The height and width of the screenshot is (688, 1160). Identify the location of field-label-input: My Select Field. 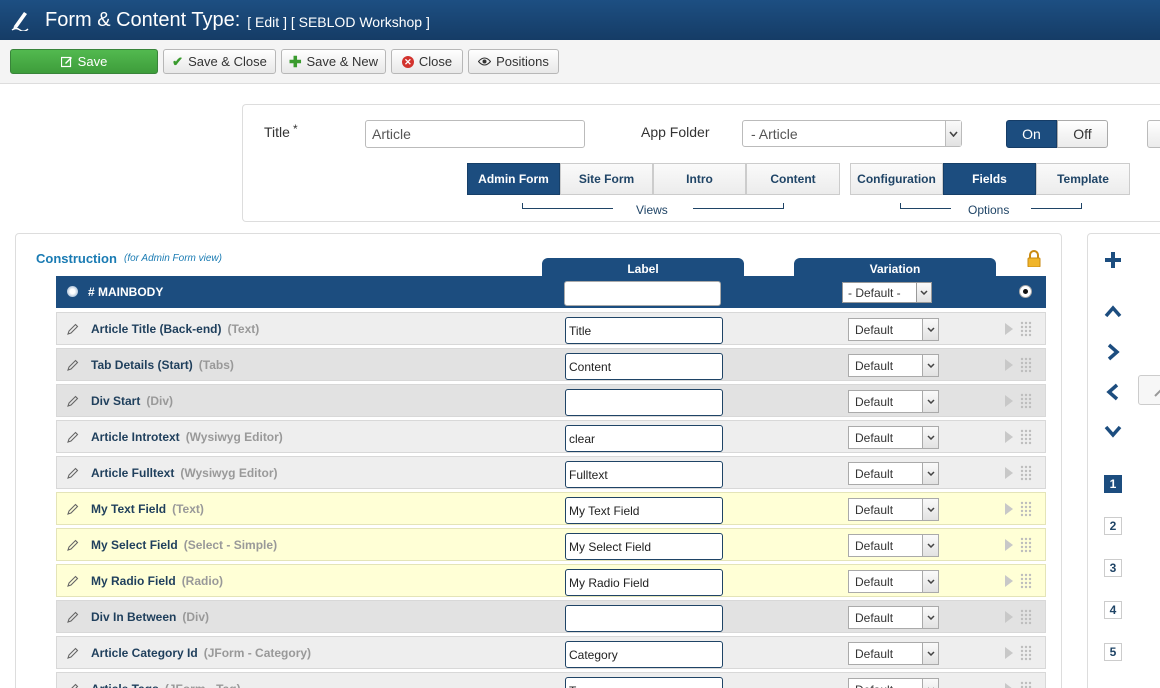
(644, 546).